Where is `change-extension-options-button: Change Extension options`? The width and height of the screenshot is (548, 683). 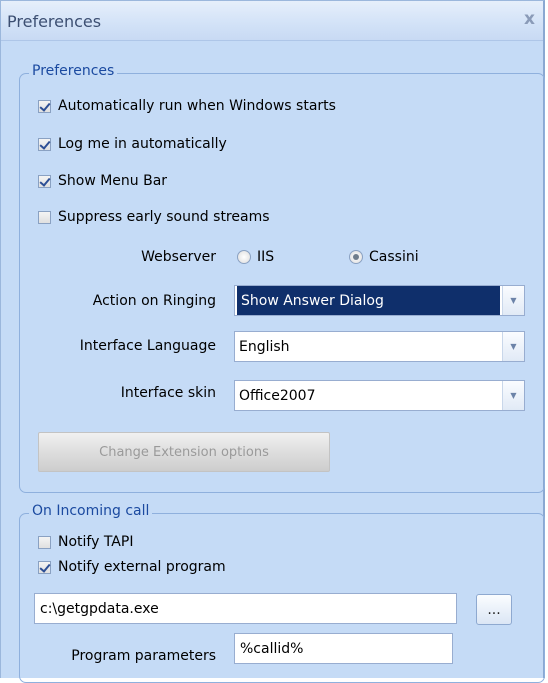 change-extension-options-button: Change Extension options is located at coordinates (184, 452).